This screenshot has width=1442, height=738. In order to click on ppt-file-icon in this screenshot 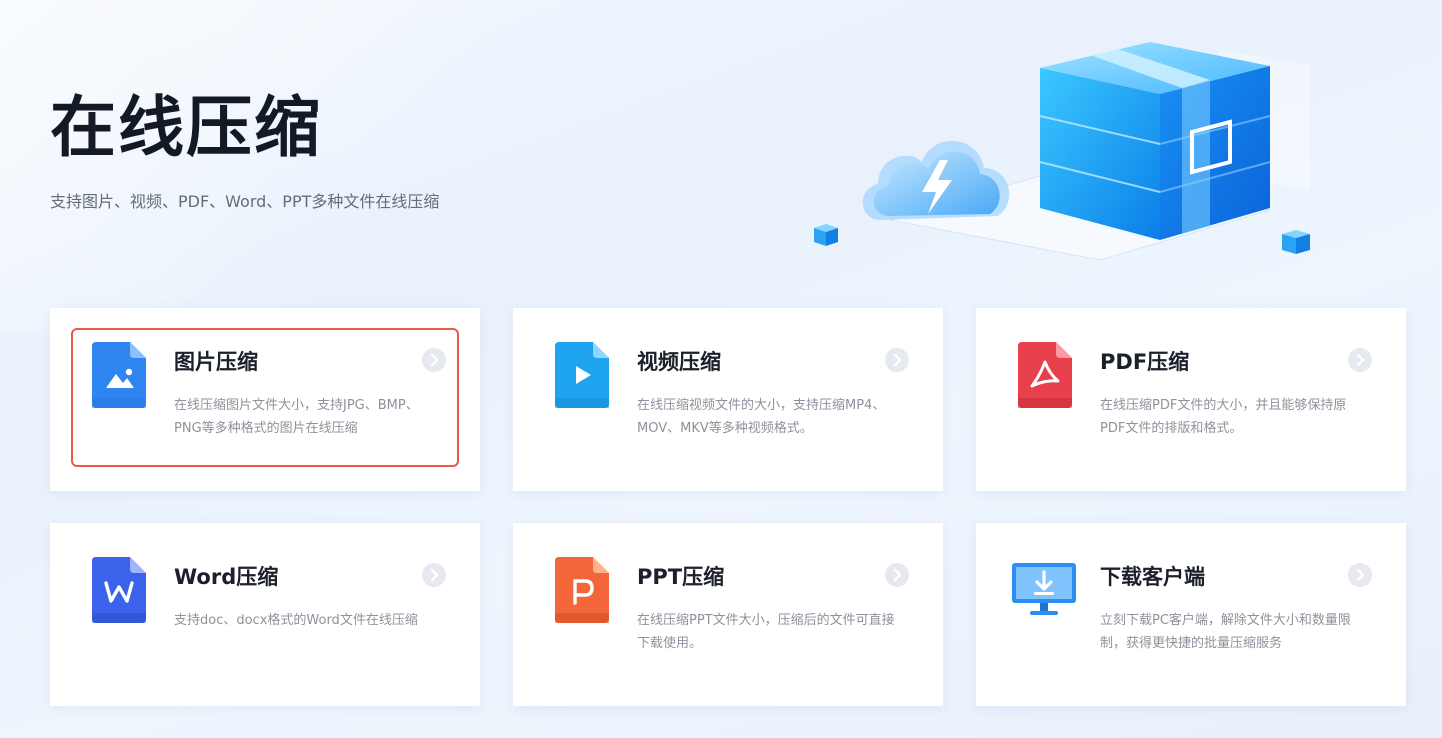, I will do `click(582, 590)`.